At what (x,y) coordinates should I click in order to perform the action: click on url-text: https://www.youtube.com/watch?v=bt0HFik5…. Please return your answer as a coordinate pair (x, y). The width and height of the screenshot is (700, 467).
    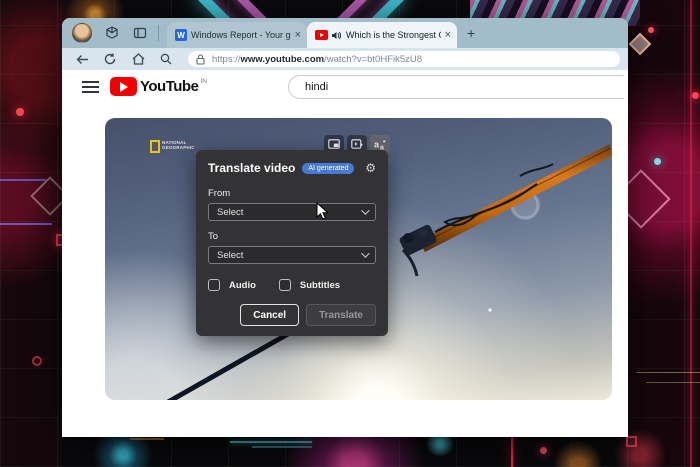
    Looking at the image, I should click on (317, 59).